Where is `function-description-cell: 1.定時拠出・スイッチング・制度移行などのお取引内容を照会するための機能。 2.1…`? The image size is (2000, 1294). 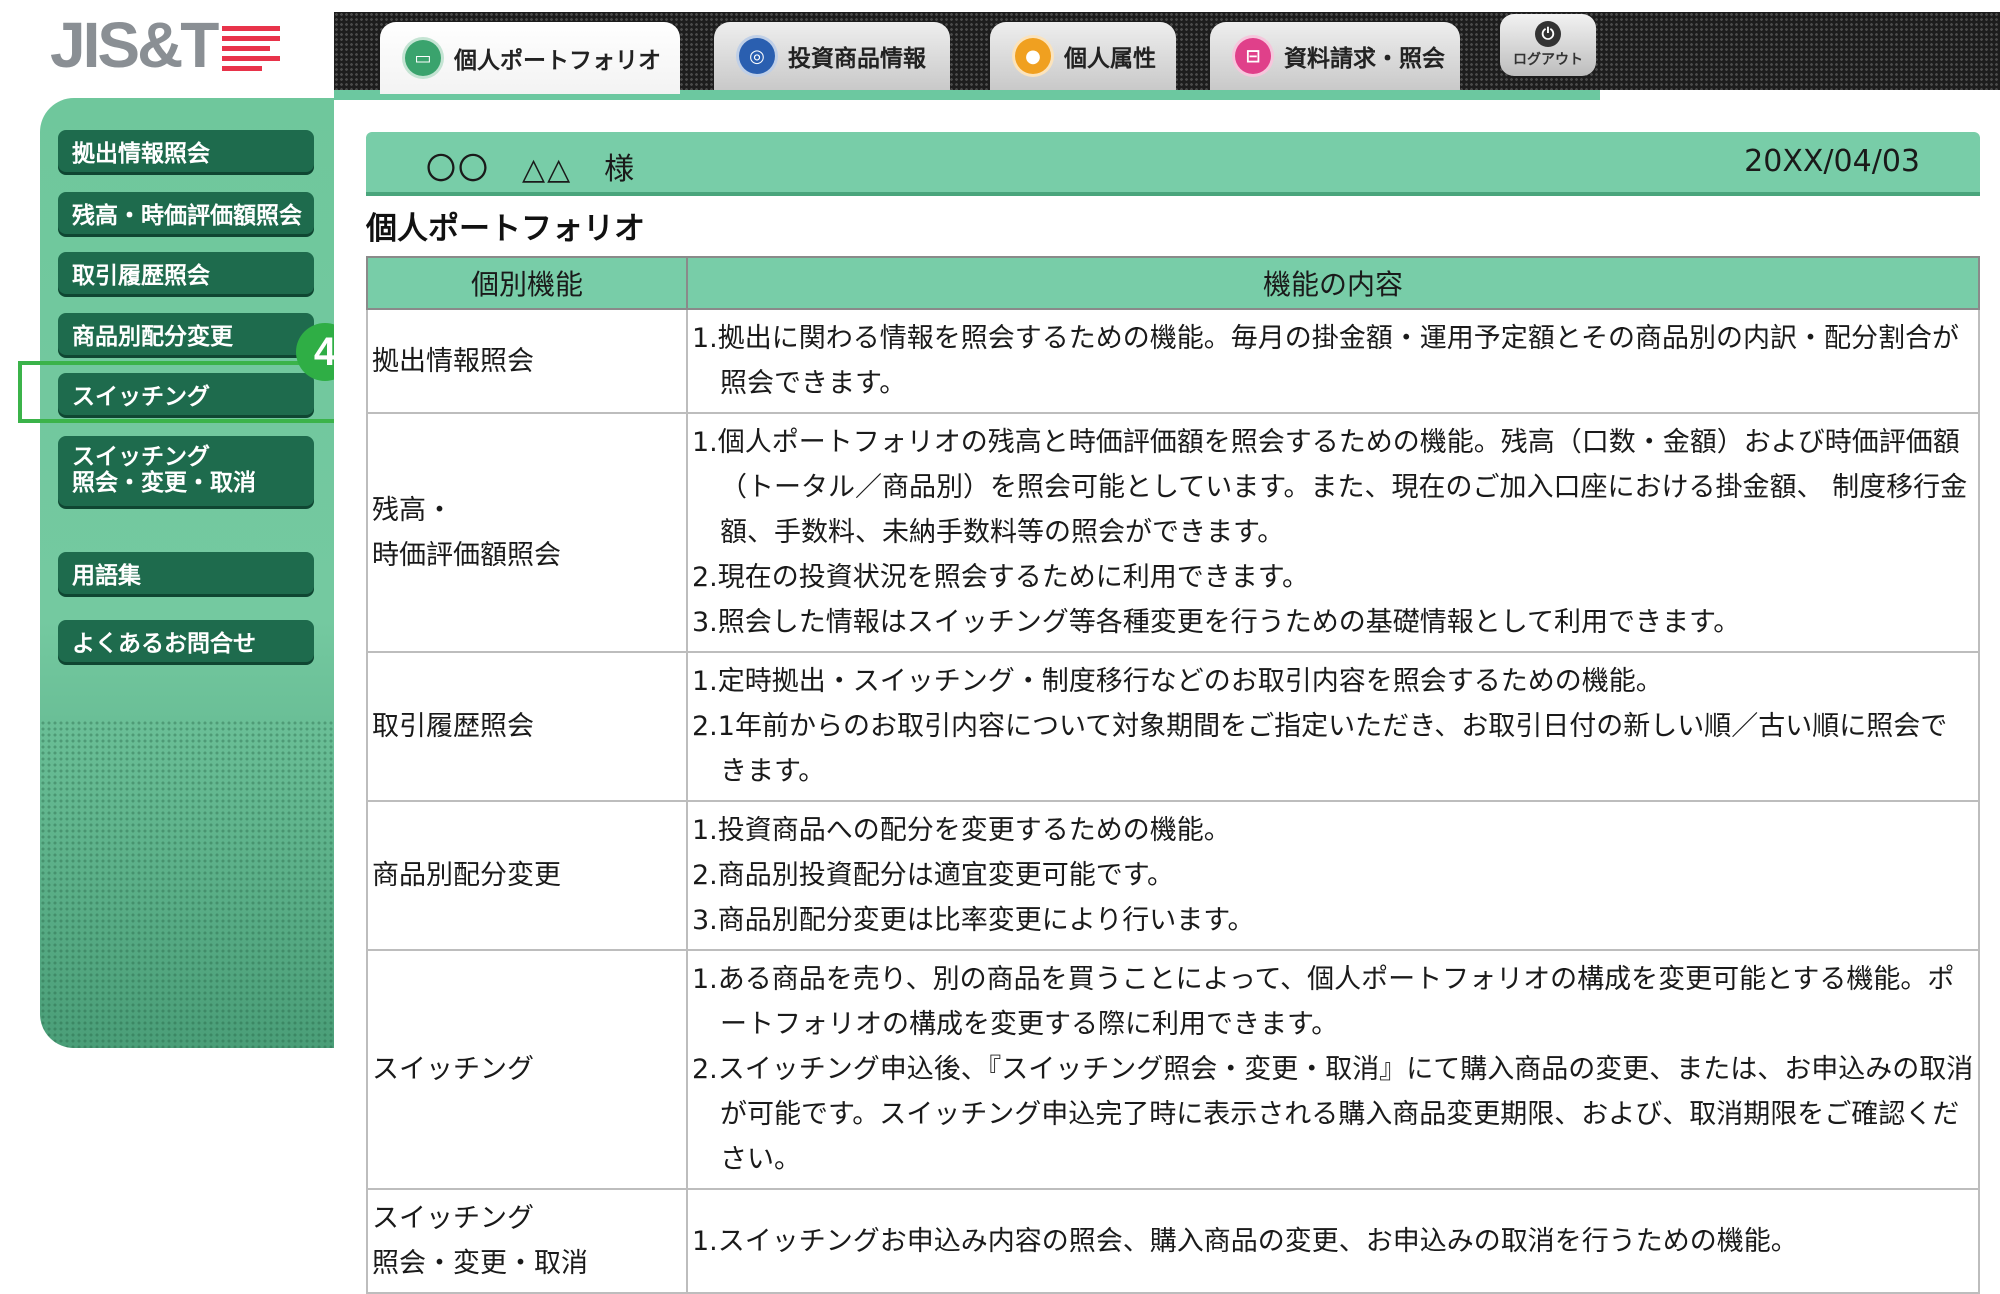
function-description-cell: 1.定時拠出・スイッチング・制度移行などのお取引内容を照会するための機能。 2.1… is located at coordinates (1333, 726).